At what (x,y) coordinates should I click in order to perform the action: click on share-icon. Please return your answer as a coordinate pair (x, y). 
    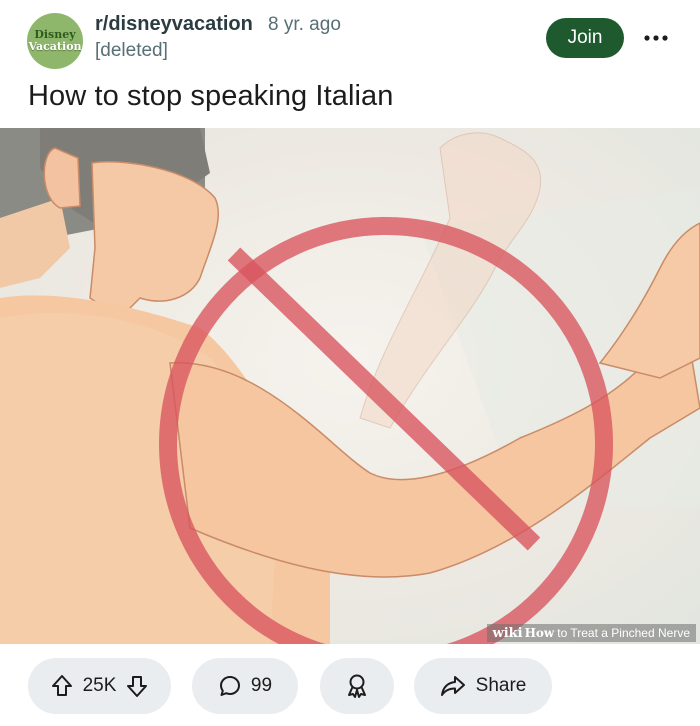
    Looking at the image, I should click on (453, 686).